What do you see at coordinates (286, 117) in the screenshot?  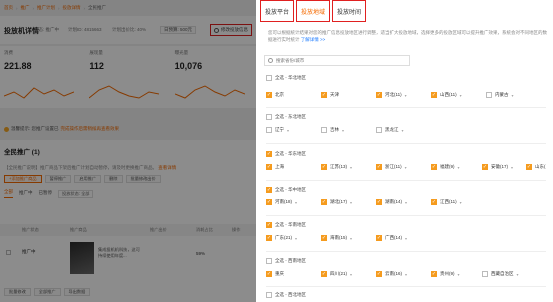 I see `region-select-all: 全选 - 东北地区` at bounding box center [286, 117].